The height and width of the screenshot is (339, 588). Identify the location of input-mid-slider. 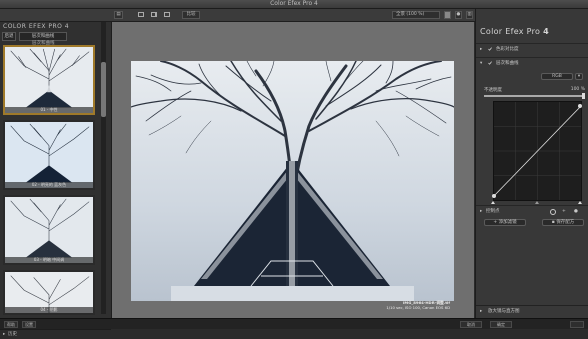
(537, 202).